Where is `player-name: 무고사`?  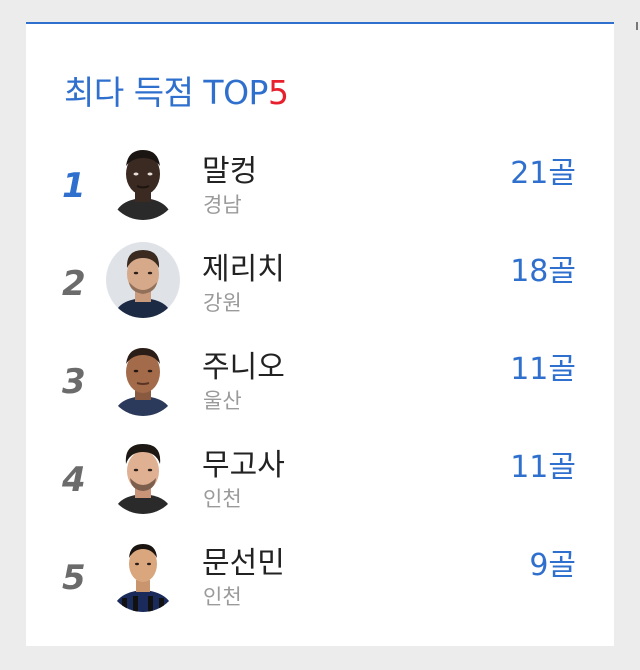 player-name: 무고사 is located at coordinates (243, 465).